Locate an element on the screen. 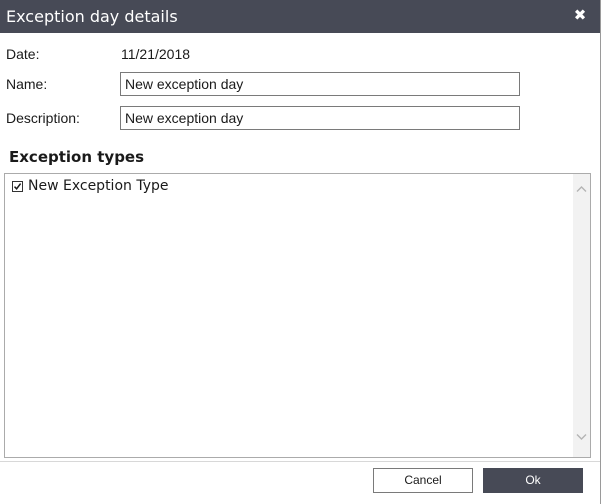 The height and width of the screenshot is (504, 601). date-label: Date: is located at coordinates (23, 54).